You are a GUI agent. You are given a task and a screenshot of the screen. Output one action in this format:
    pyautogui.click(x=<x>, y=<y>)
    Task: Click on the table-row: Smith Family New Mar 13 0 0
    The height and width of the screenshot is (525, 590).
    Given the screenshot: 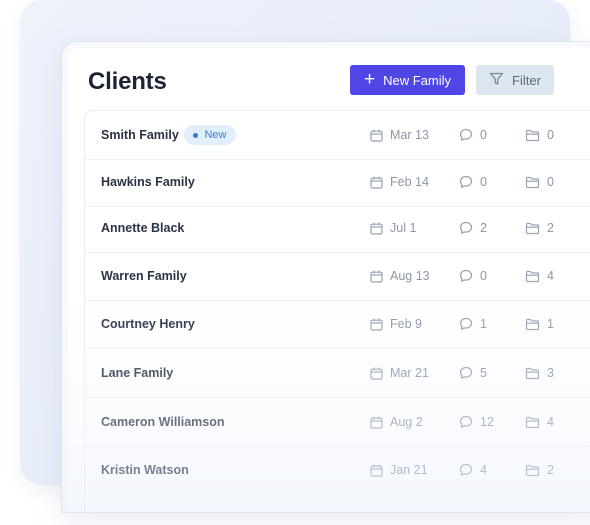 What is the action you would take?
    pyautogui.click(x=337, y=135)
    